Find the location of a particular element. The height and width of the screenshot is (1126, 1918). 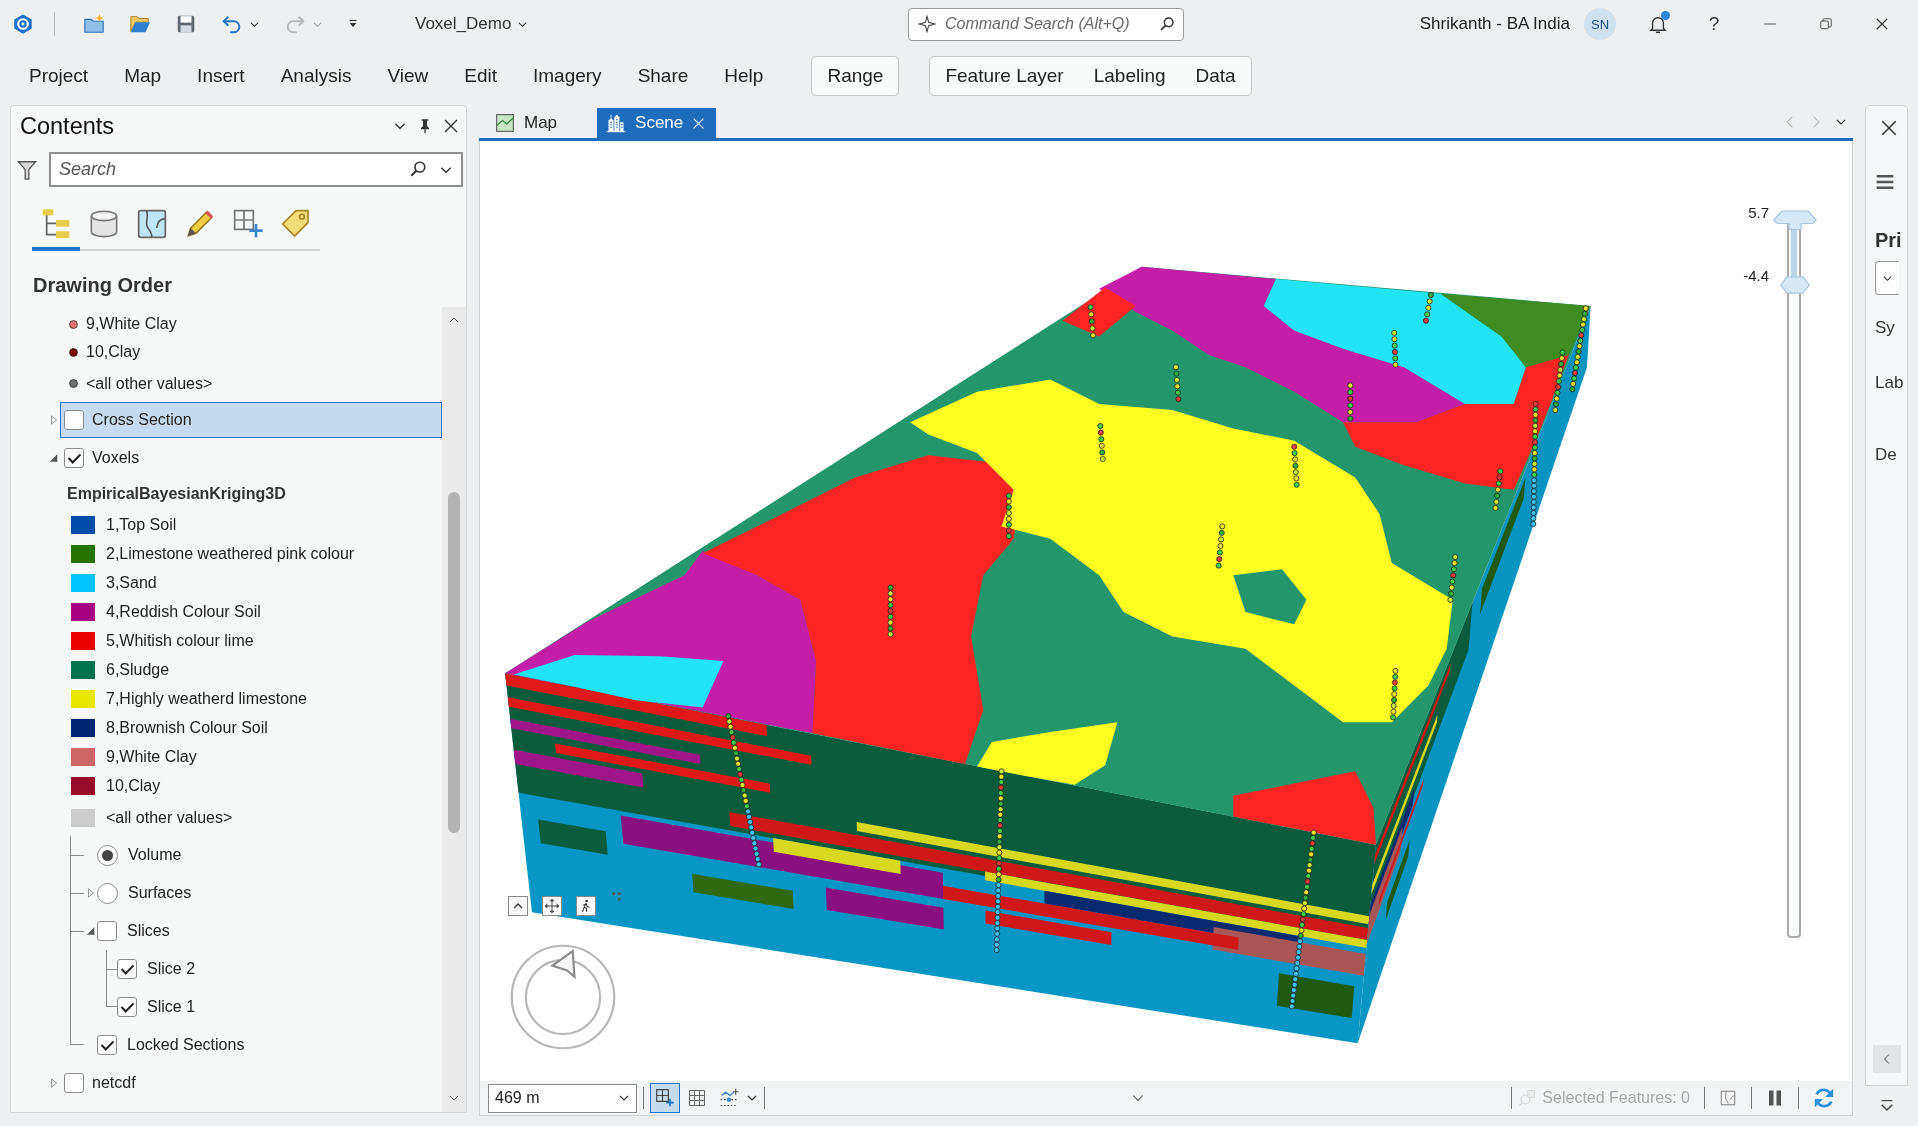

ribbon-tab: Range is located at coordinates (855, 75).